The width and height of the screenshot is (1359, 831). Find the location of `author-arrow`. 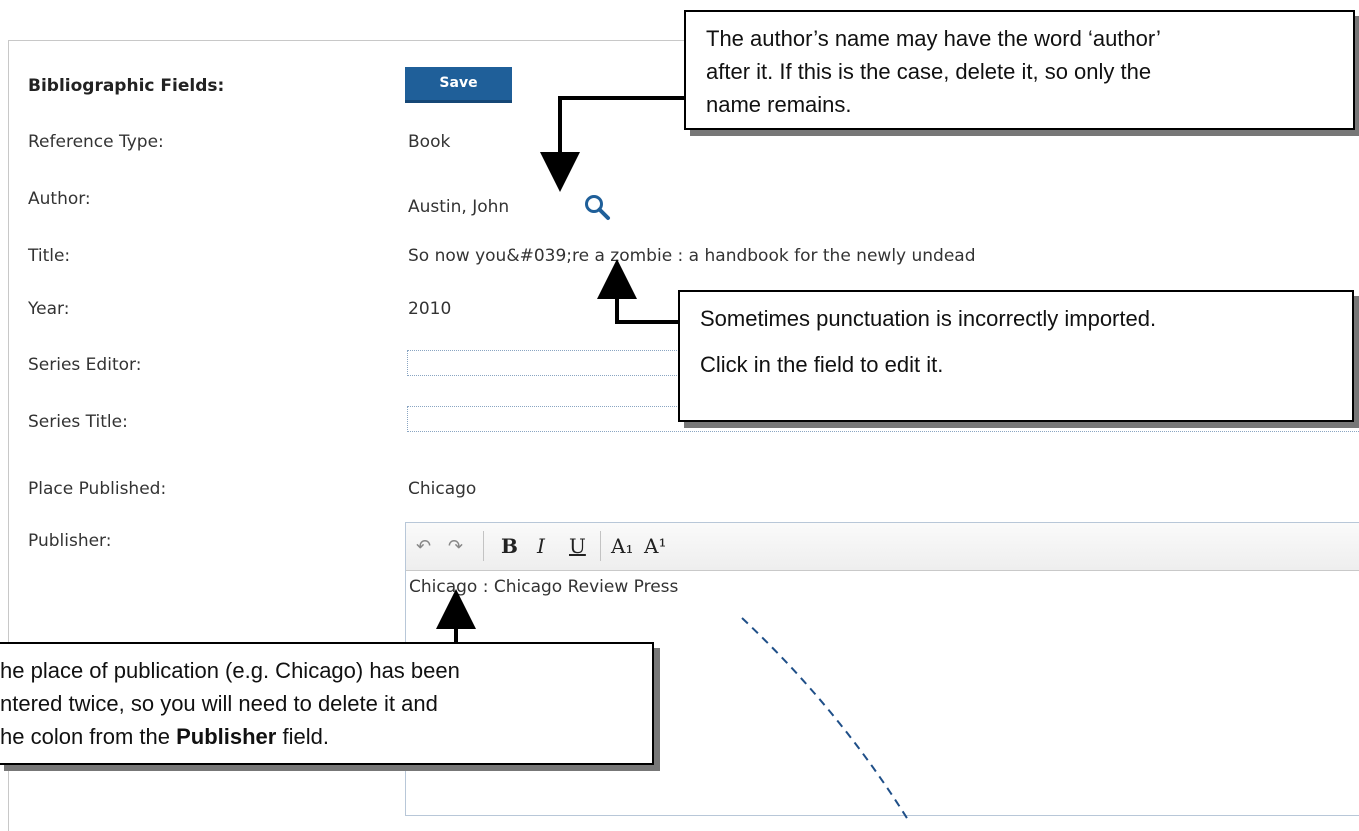

author-arrow is located at coordinates (613, 144).